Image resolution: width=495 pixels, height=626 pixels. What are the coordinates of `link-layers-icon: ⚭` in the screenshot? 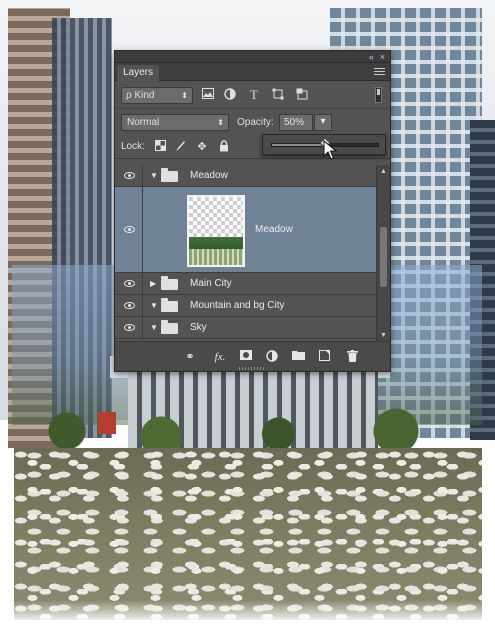 It's located at (190, 357).